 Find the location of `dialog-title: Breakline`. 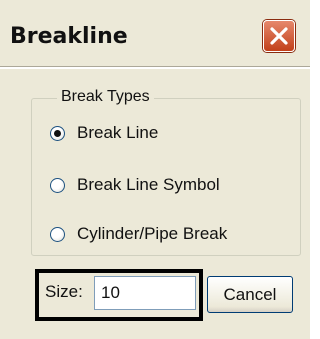

dialog-title: Breakline is located at coordinates (69, 36).